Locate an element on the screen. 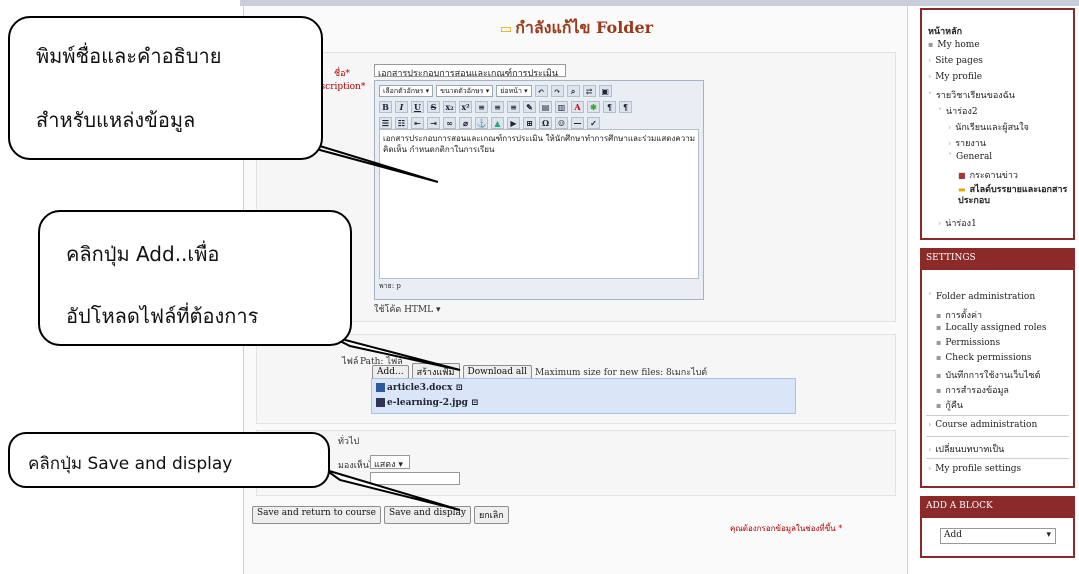 Image resolution: width=1079 pixels, height=574 pixels. callout-save-display: คลิกปุ่ม Save and display is located at coordinates (169, 460).